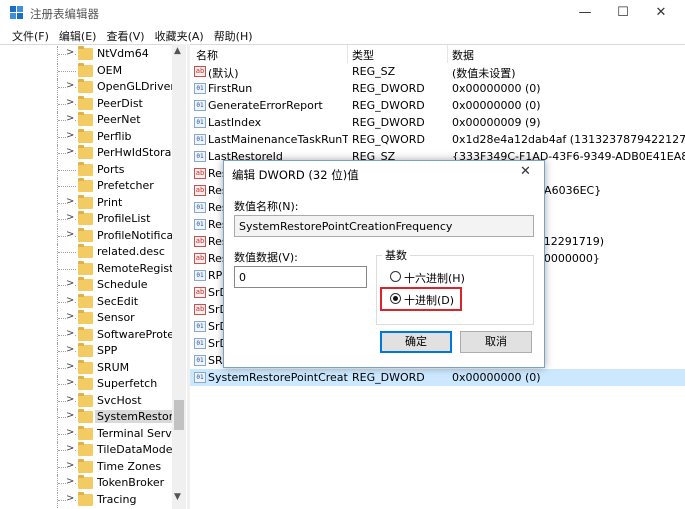  Describe the element at coordinates (86, 384) in the screenshot. I see `tree-item: > Superfetch` at that location.